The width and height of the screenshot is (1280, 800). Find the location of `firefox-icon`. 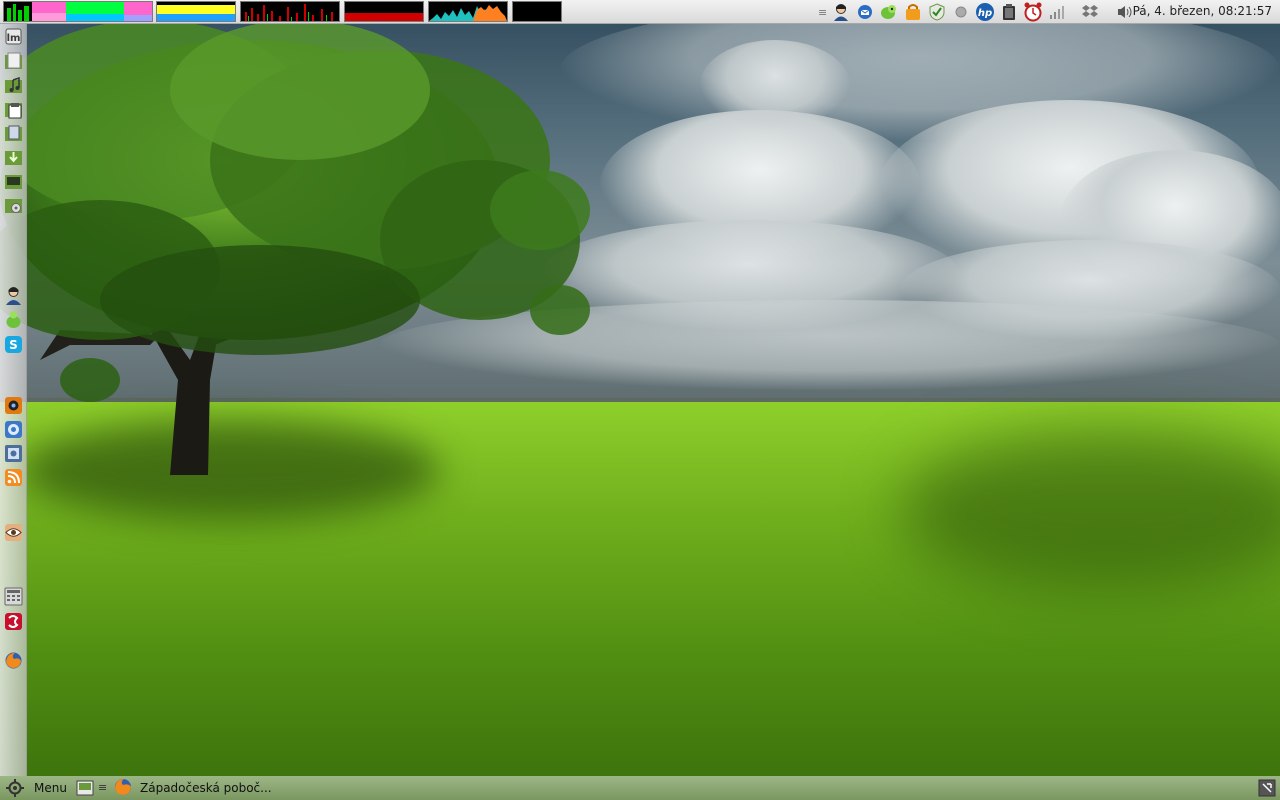

firefox-icon is located at coordinates (13, 660).